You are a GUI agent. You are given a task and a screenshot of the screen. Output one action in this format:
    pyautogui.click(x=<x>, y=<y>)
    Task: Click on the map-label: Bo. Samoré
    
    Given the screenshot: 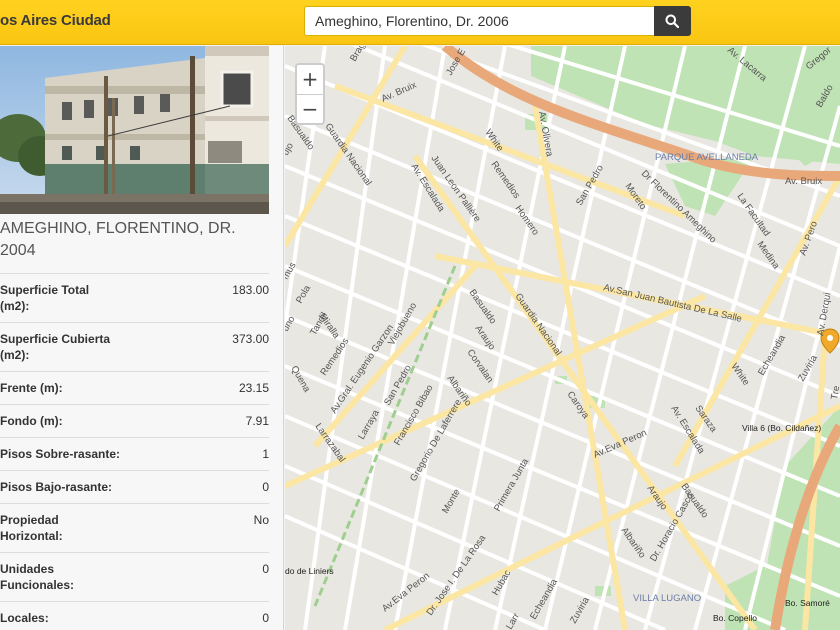 What is the action you would take?
    pyautogui.click(x=807, y=603)
    